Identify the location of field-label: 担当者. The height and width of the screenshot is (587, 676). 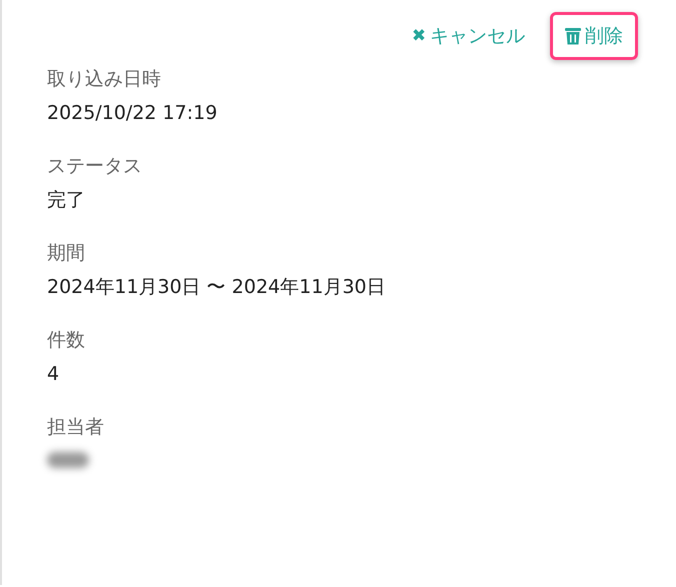
(76, 427).